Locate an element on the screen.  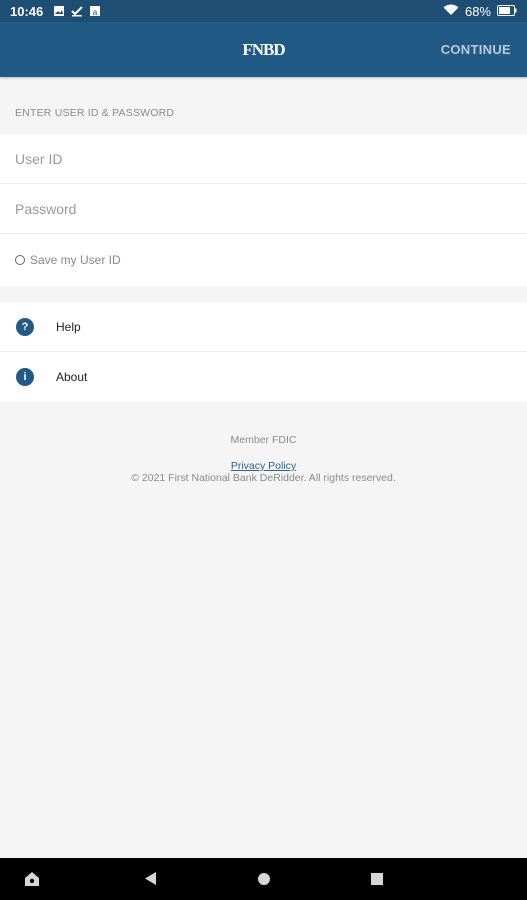
fnbd-logo: FNBD is located at coordinates (263, 49).